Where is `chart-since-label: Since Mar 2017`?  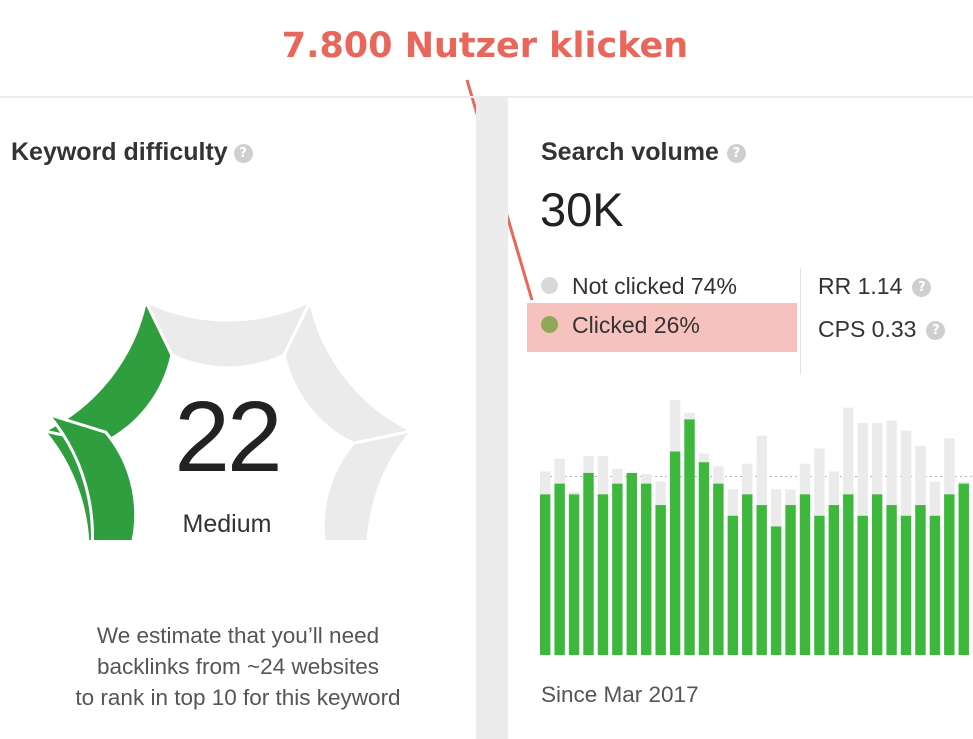 chart-since-label: Since Mar 2017 is located at coordinates (620, 694).